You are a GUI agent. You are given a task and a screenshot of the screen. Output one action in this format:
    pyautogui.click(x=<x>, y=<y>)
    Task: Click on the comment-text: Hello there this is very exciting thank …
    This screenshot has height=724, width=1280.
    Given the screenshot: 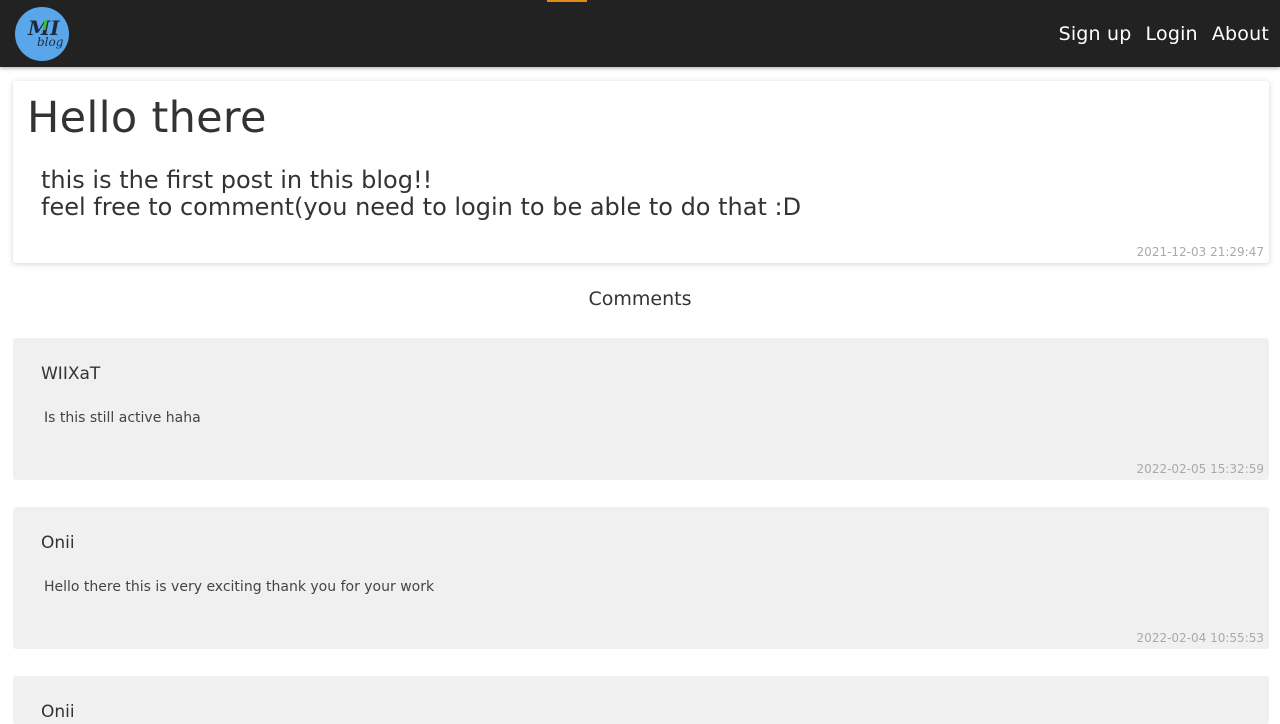 What is the action you would take?
    pyautogui.click(x=239, y=587)
    